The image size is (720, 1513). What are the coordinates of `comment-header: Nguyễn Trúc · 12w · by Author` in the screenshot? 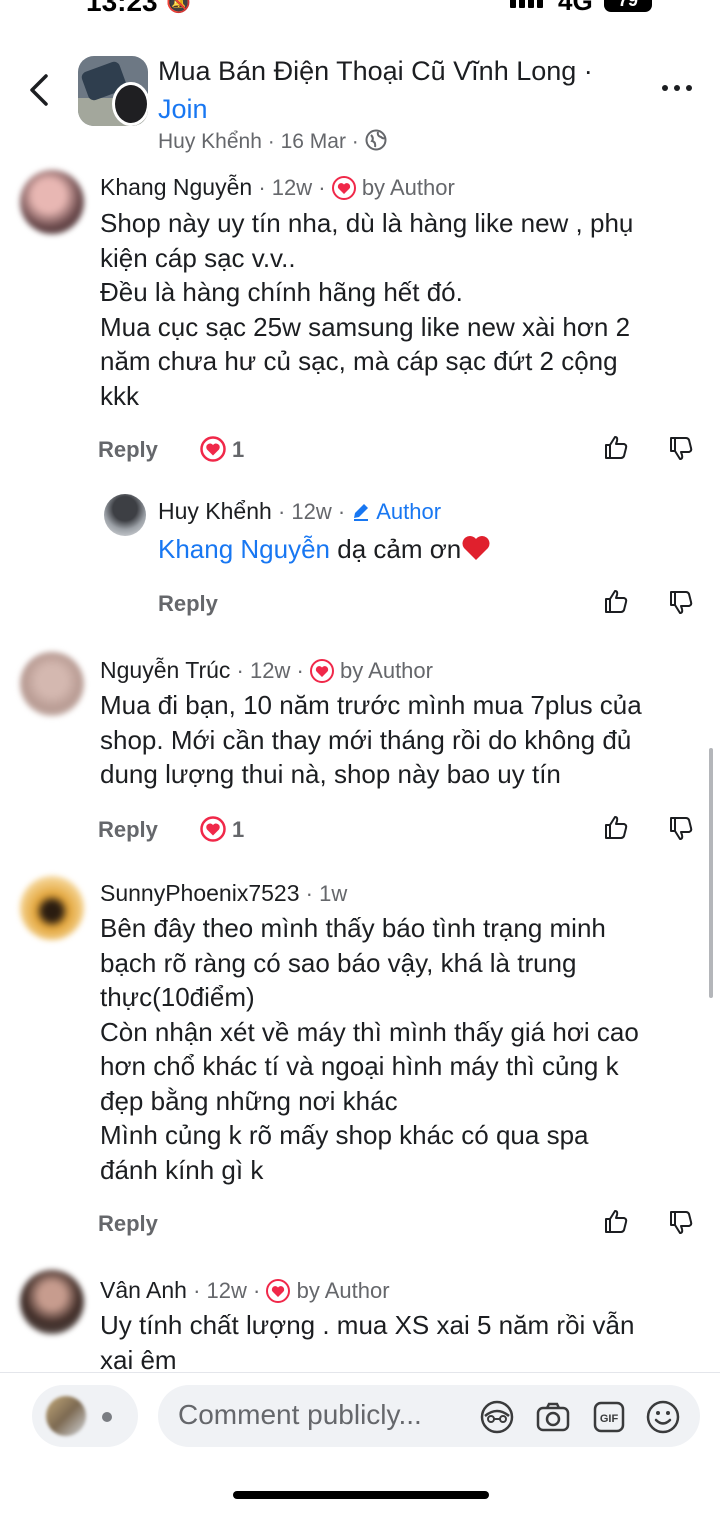 It's located at (266, 670).